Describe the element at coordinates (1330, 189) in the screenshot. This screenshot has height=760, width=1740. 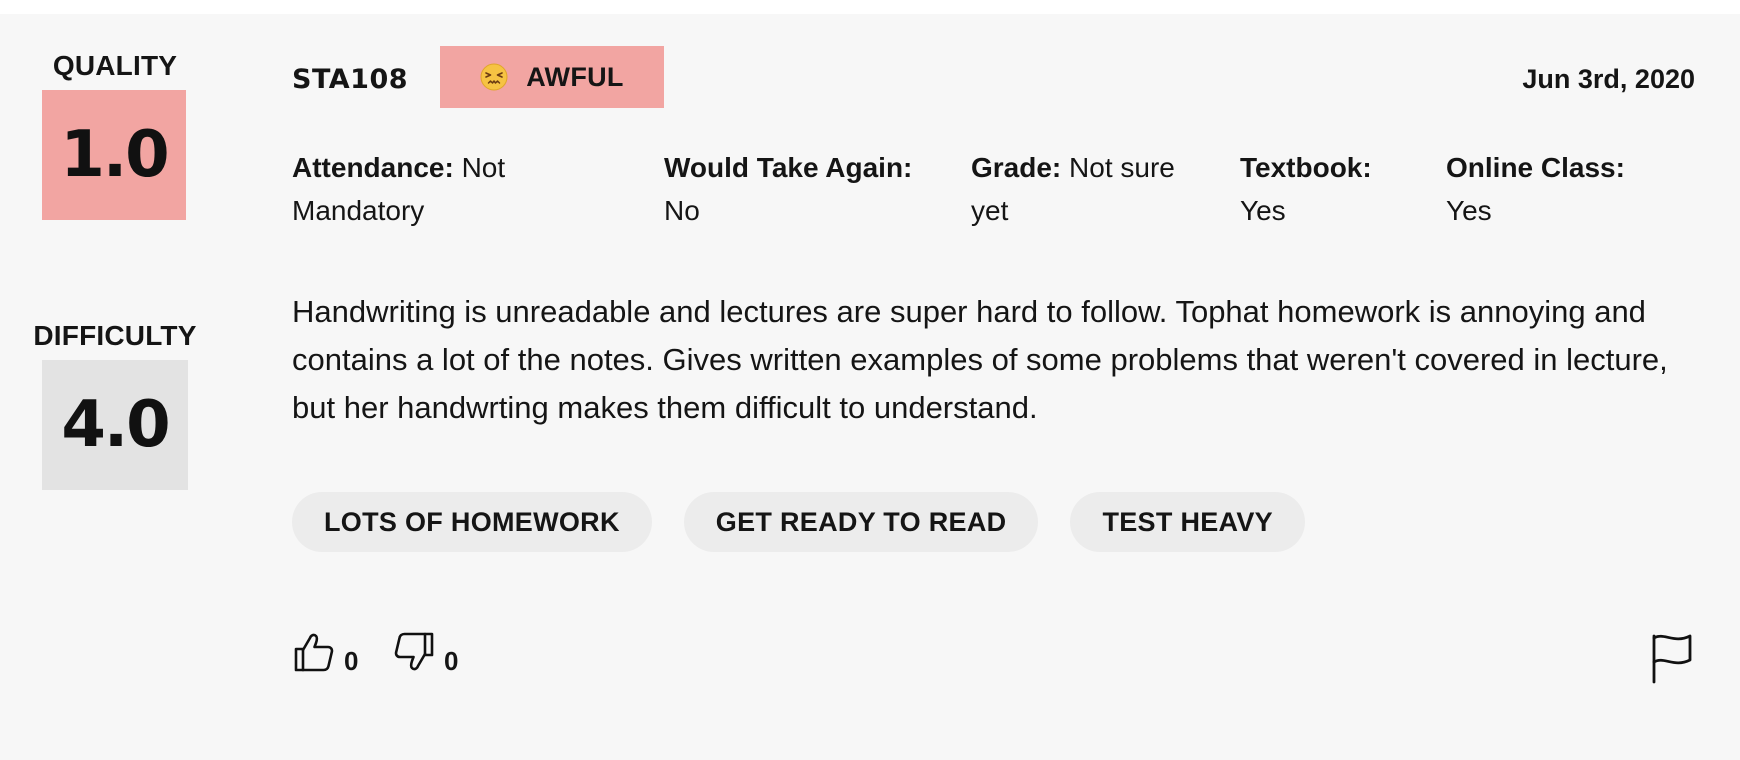
I see `meta-textbook: Textbook: Yes` at that location.